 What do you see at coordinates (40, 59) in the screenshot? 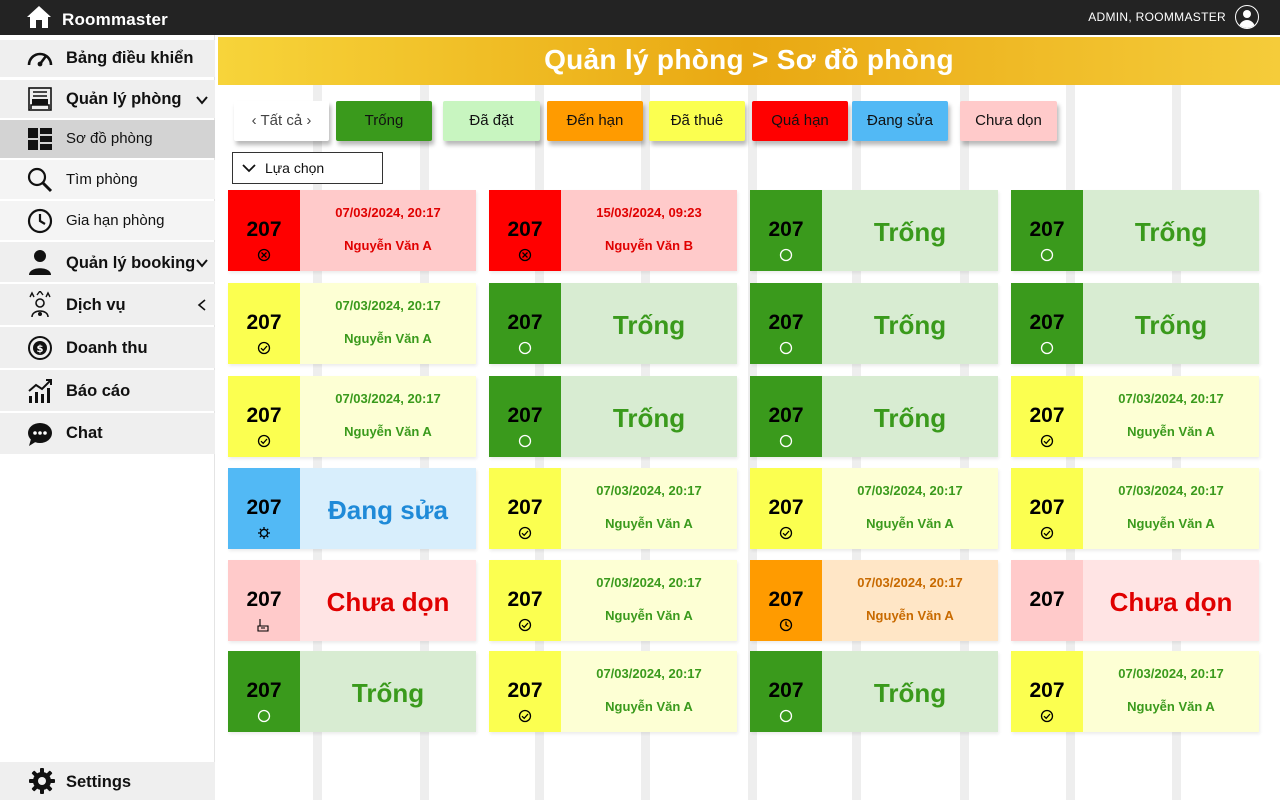
I see `dashboard-icon` at bounding box center [40, 59].